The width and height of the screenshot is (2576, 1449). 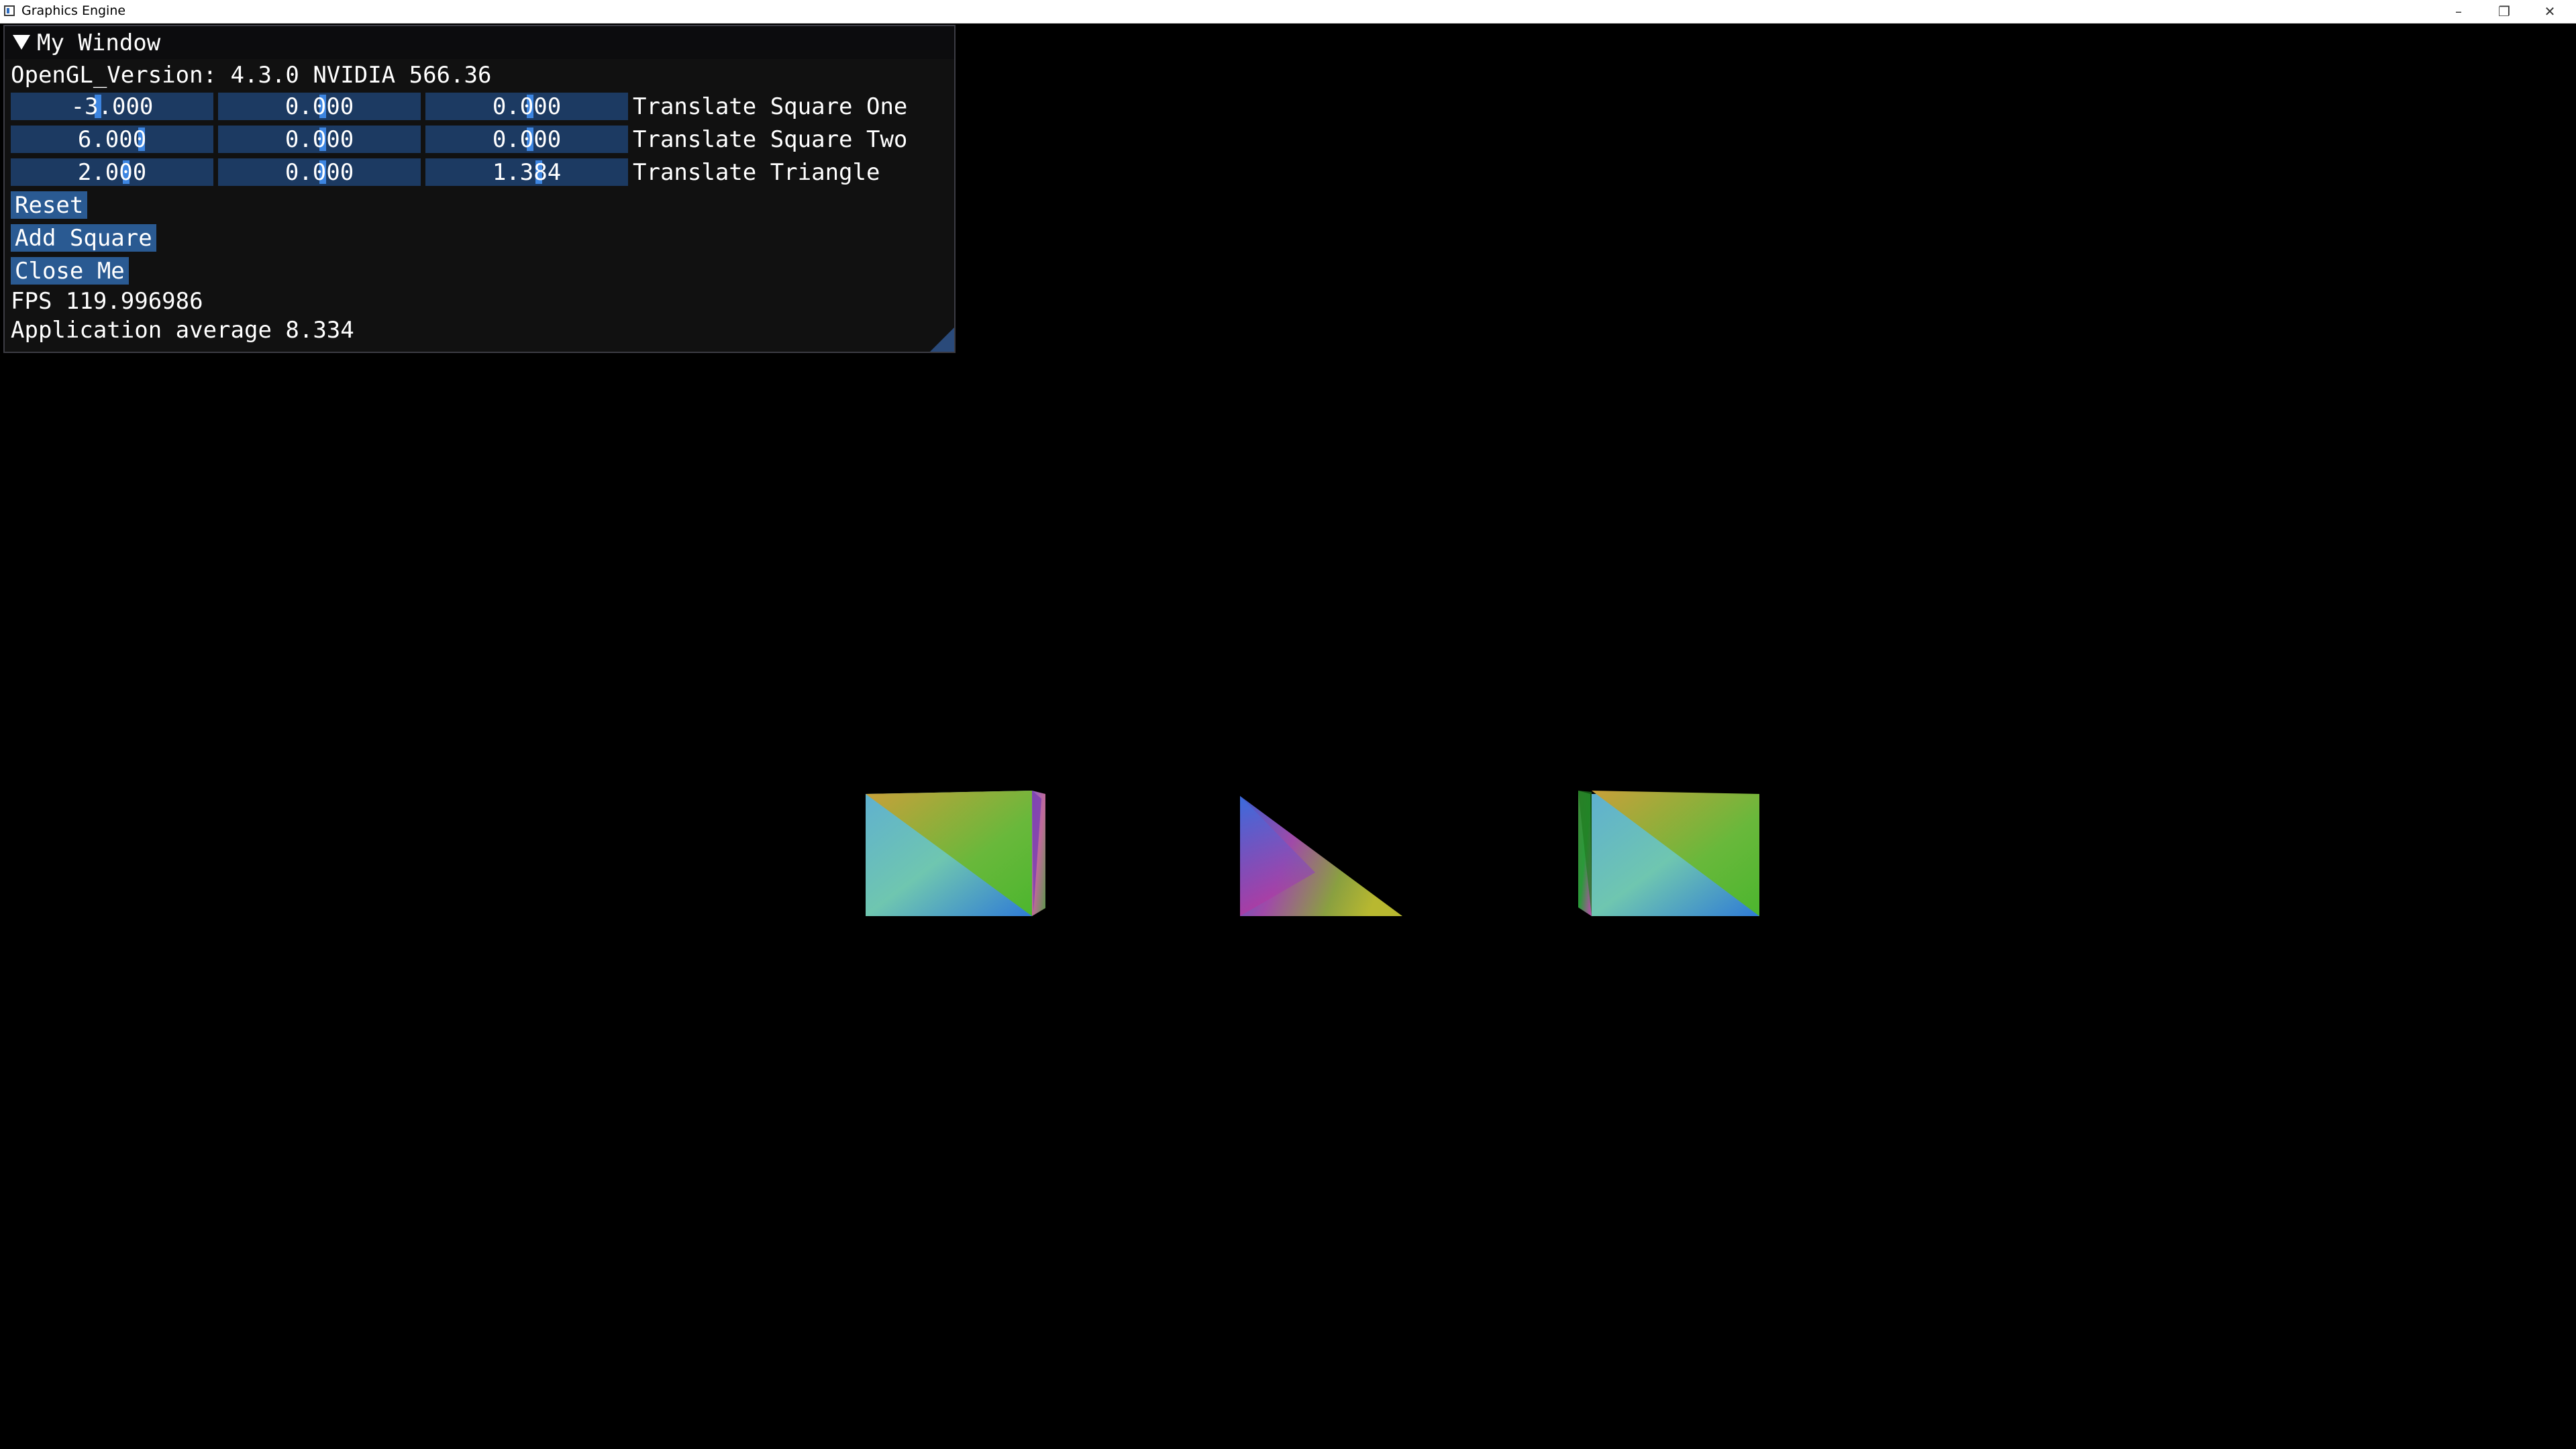 I want to click on add-square-button: Add Square, so click(x=83, y=238).